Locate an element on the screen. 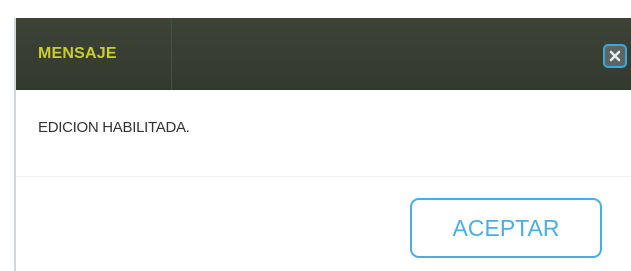  dialog-message: EDICION HABILITADA. is located at coordinates (114, 127).